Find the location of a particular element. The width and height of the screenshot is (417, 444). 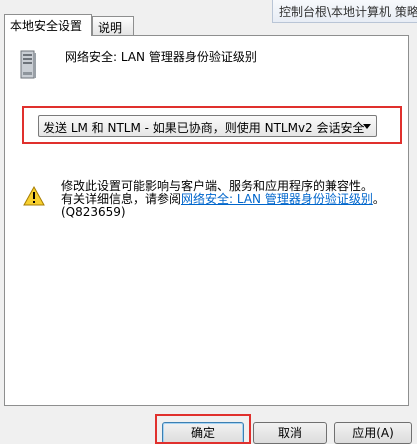

warning-prefix: 有关详细信息，请参阅 is located at coordinates (121, 199).